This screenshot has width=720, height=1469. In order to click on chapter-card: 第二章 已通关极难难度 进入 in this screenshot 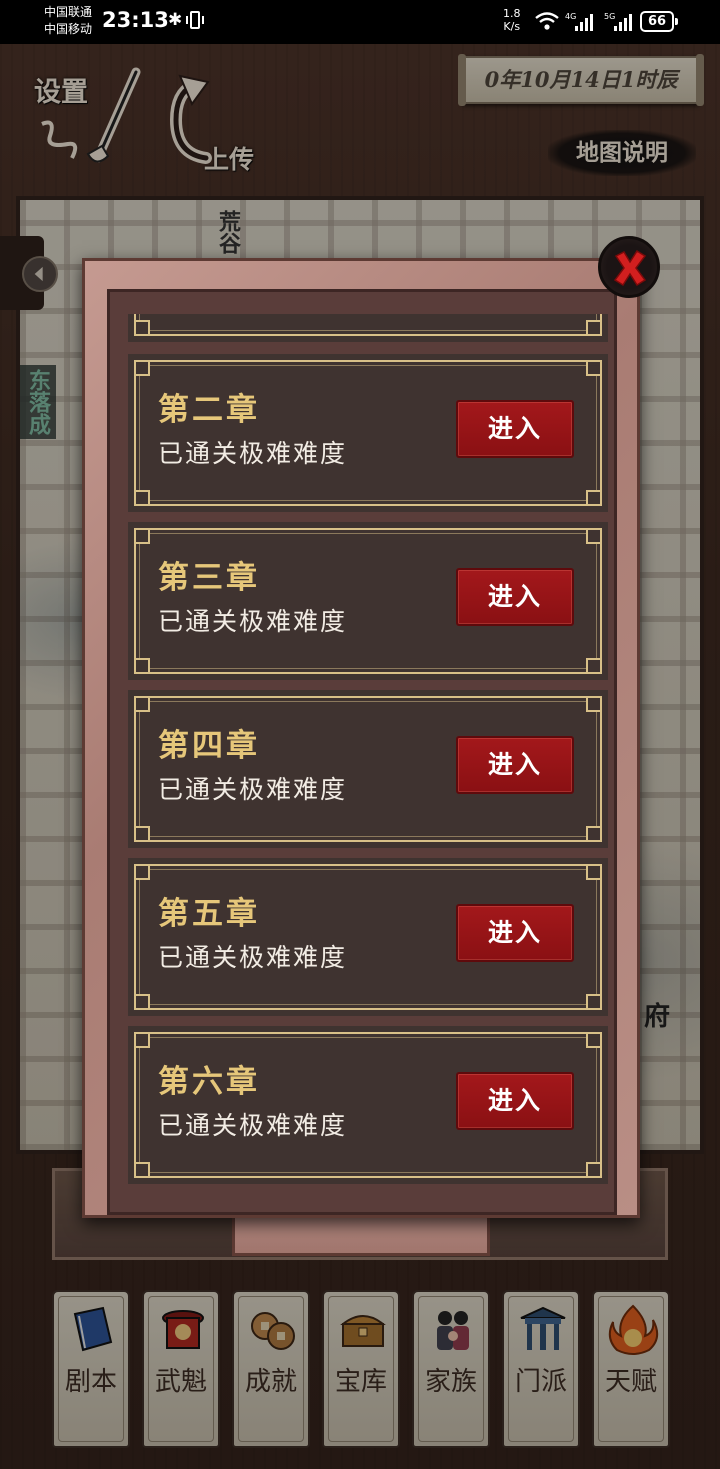, I will do `click(368, 433)`.